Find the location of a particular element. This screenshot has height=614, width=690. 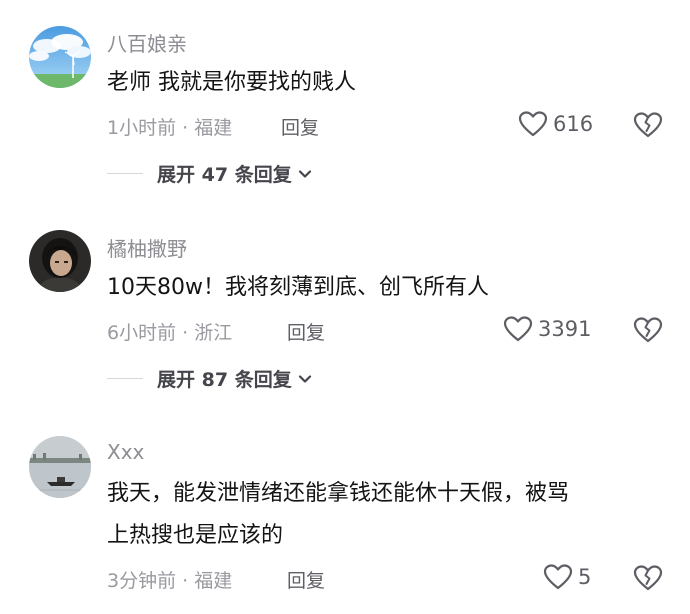

expand-replies-button: 展开 47 条回复 is located at coordinates (209, 173).